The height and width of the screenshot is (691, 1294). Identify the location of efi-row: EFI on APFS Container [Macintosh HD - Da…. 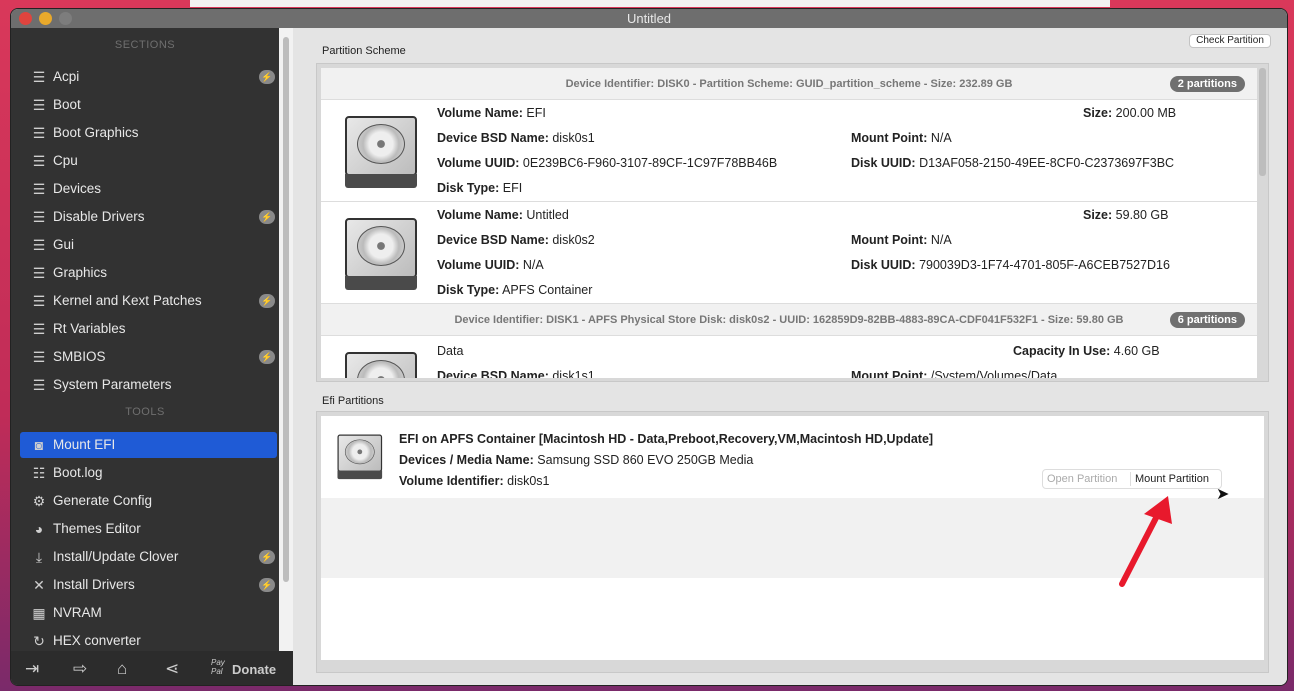
(792, 457).